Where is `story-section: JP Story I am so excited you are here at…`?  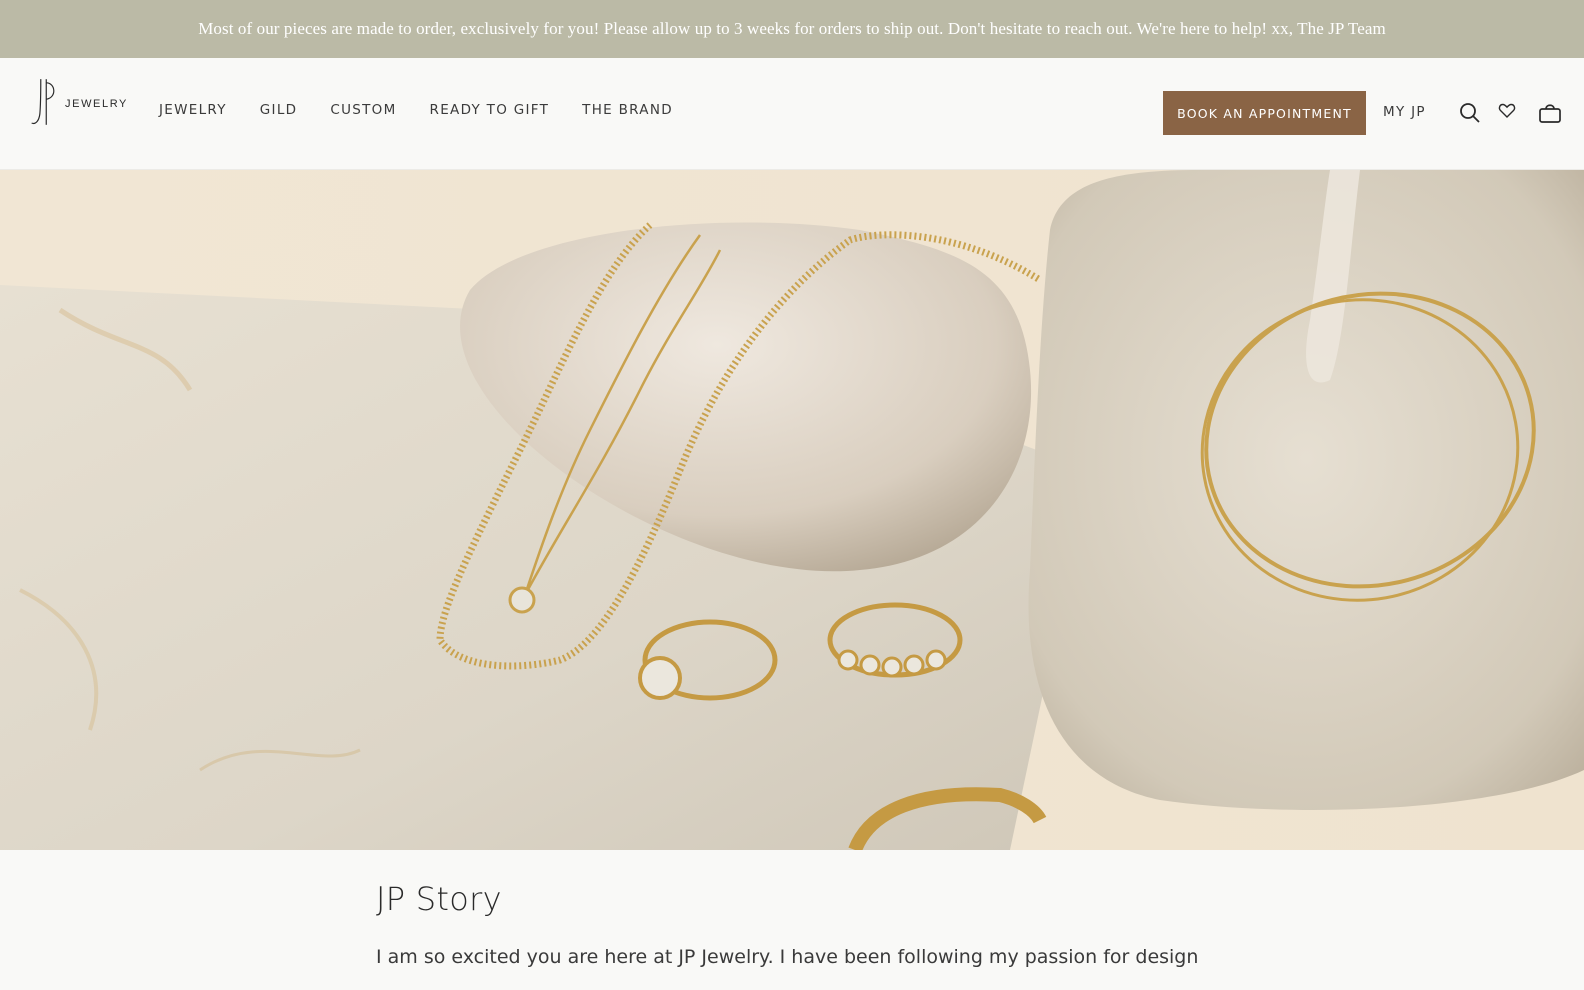 story-section: JP Story I am so excited you are here at… is located at coordinates (796, 926).